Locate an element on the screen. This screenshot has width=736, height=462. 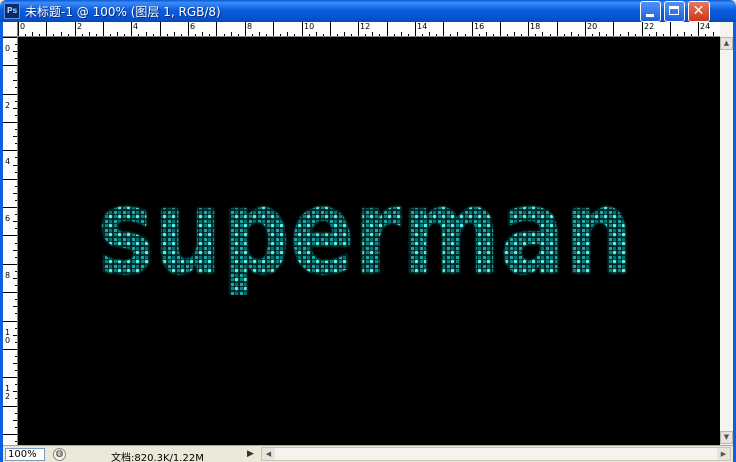
title-bar: Ps 未标题-1 @ 100% (图层 1, RGB/8) ✕ is located at coordinates (368, 11).